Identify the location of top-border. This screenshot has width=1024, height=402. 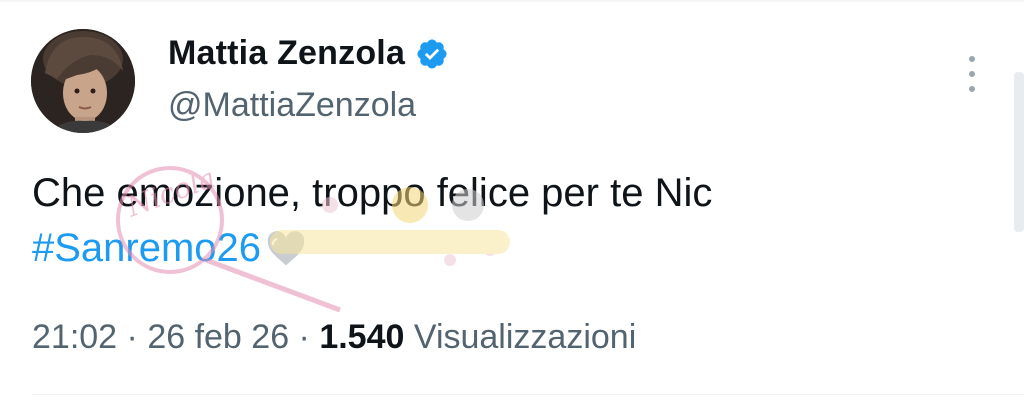
(512, 1).